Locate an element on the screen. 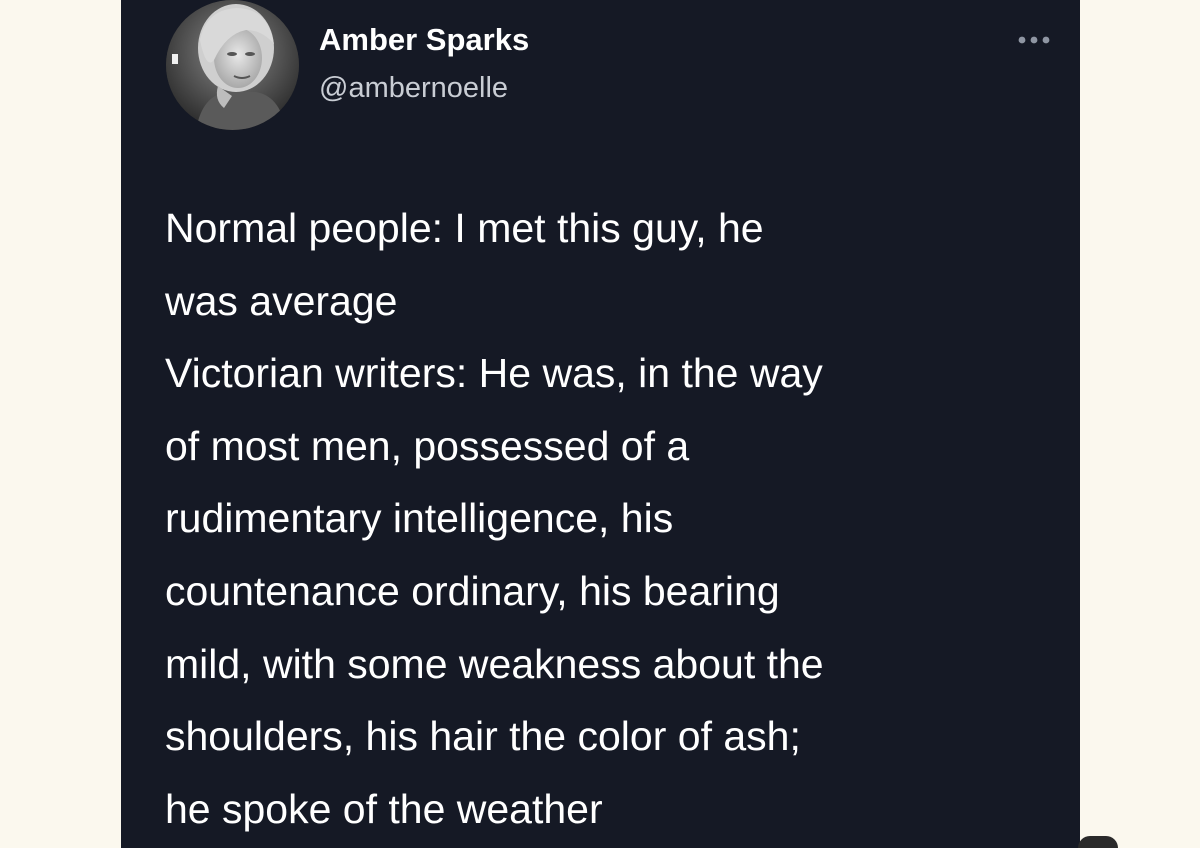 The height and width of the screenshot is (848, 1200). corner-decoration is located at coordinates (1098, 842).